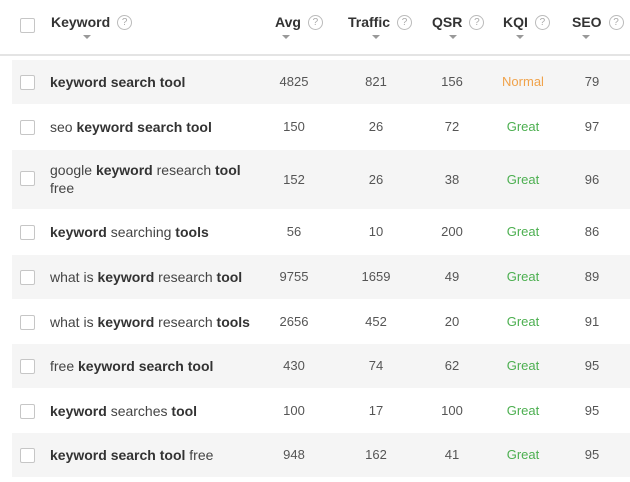 This screenshot has height=482, width=630. I want to click on qsr-cell: 156, so click(452, 81).